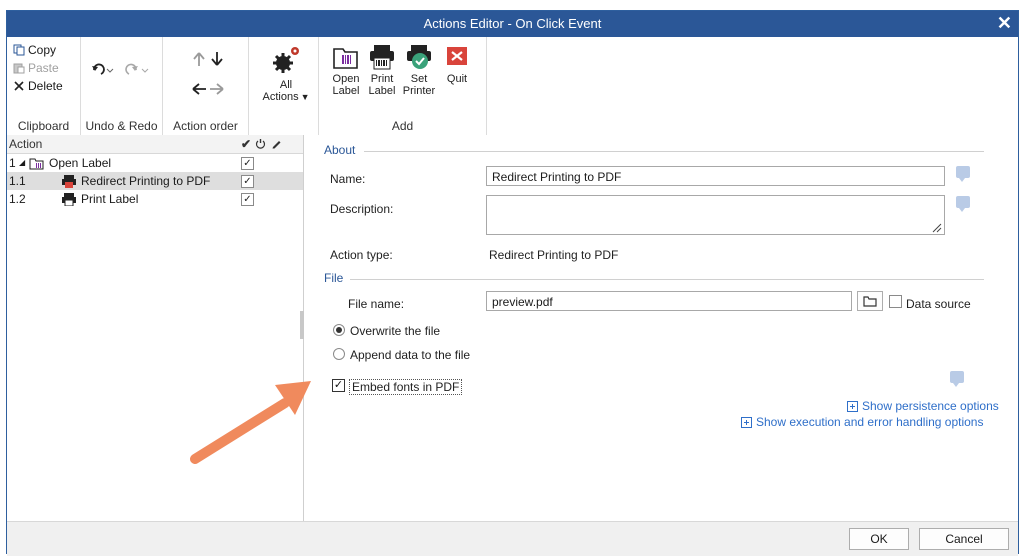 The image size is (1019, 556). I want to click on undo-button, so click(104, 70).